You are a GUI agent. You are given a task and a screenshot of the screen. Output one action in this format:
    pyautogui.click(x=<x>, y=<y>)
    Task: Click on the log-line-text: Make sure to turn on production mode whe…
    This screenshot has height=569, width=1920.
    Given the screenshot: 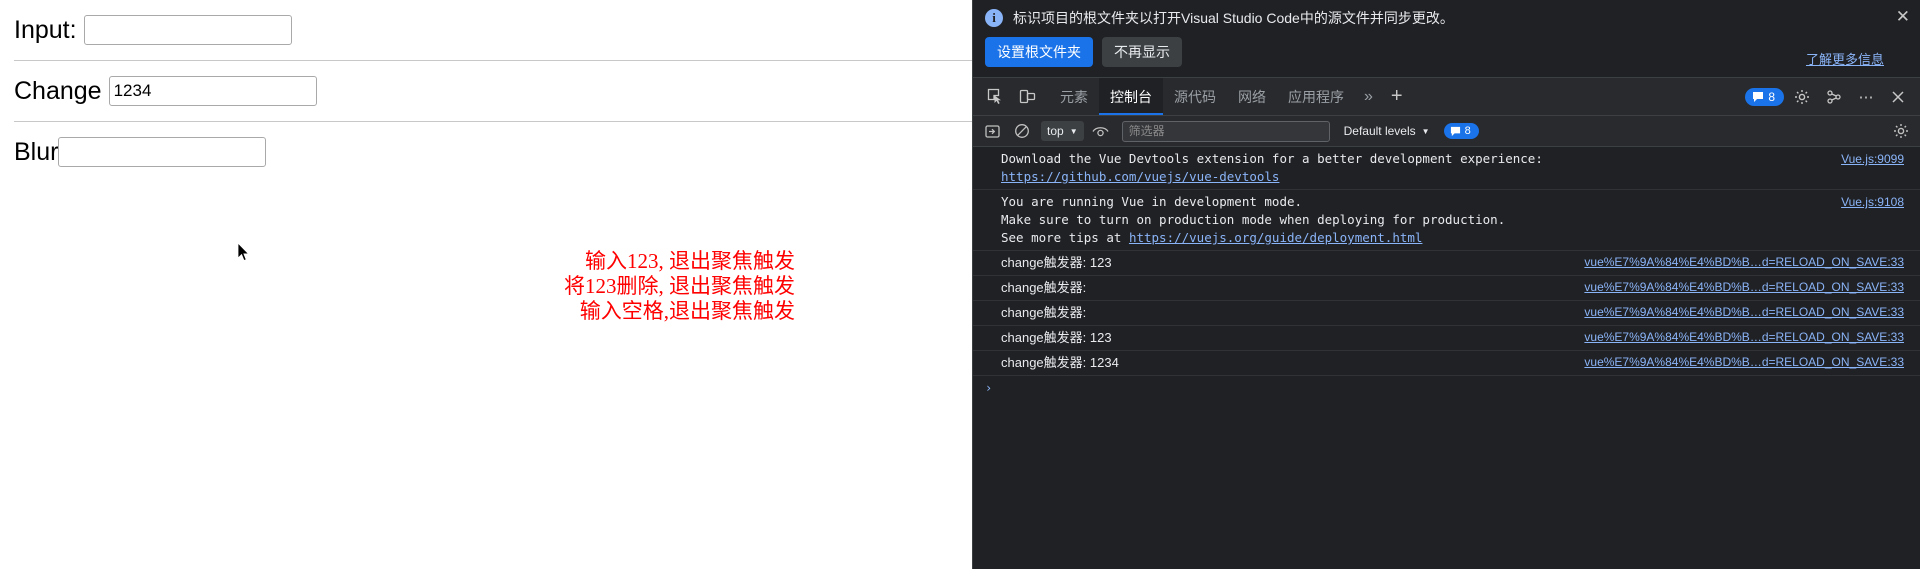 What is the action you would take?
    pyautogui.click(x=1253, y=219)
    